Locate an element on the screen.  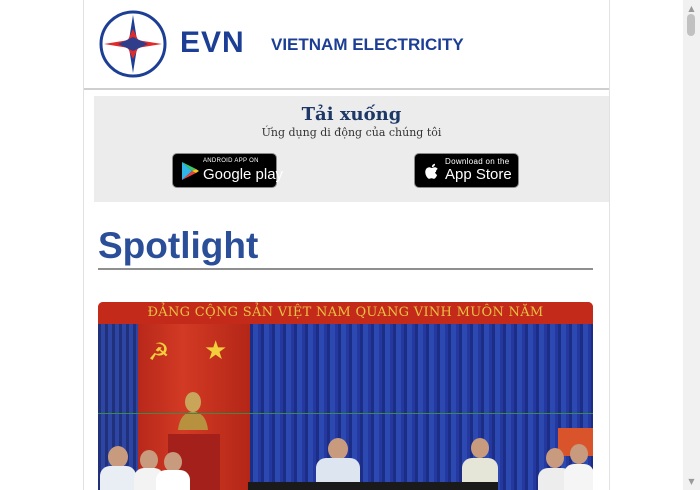
site-header: EVN VIETNAM ELECTRICITY is located at coordinates (346, 45).